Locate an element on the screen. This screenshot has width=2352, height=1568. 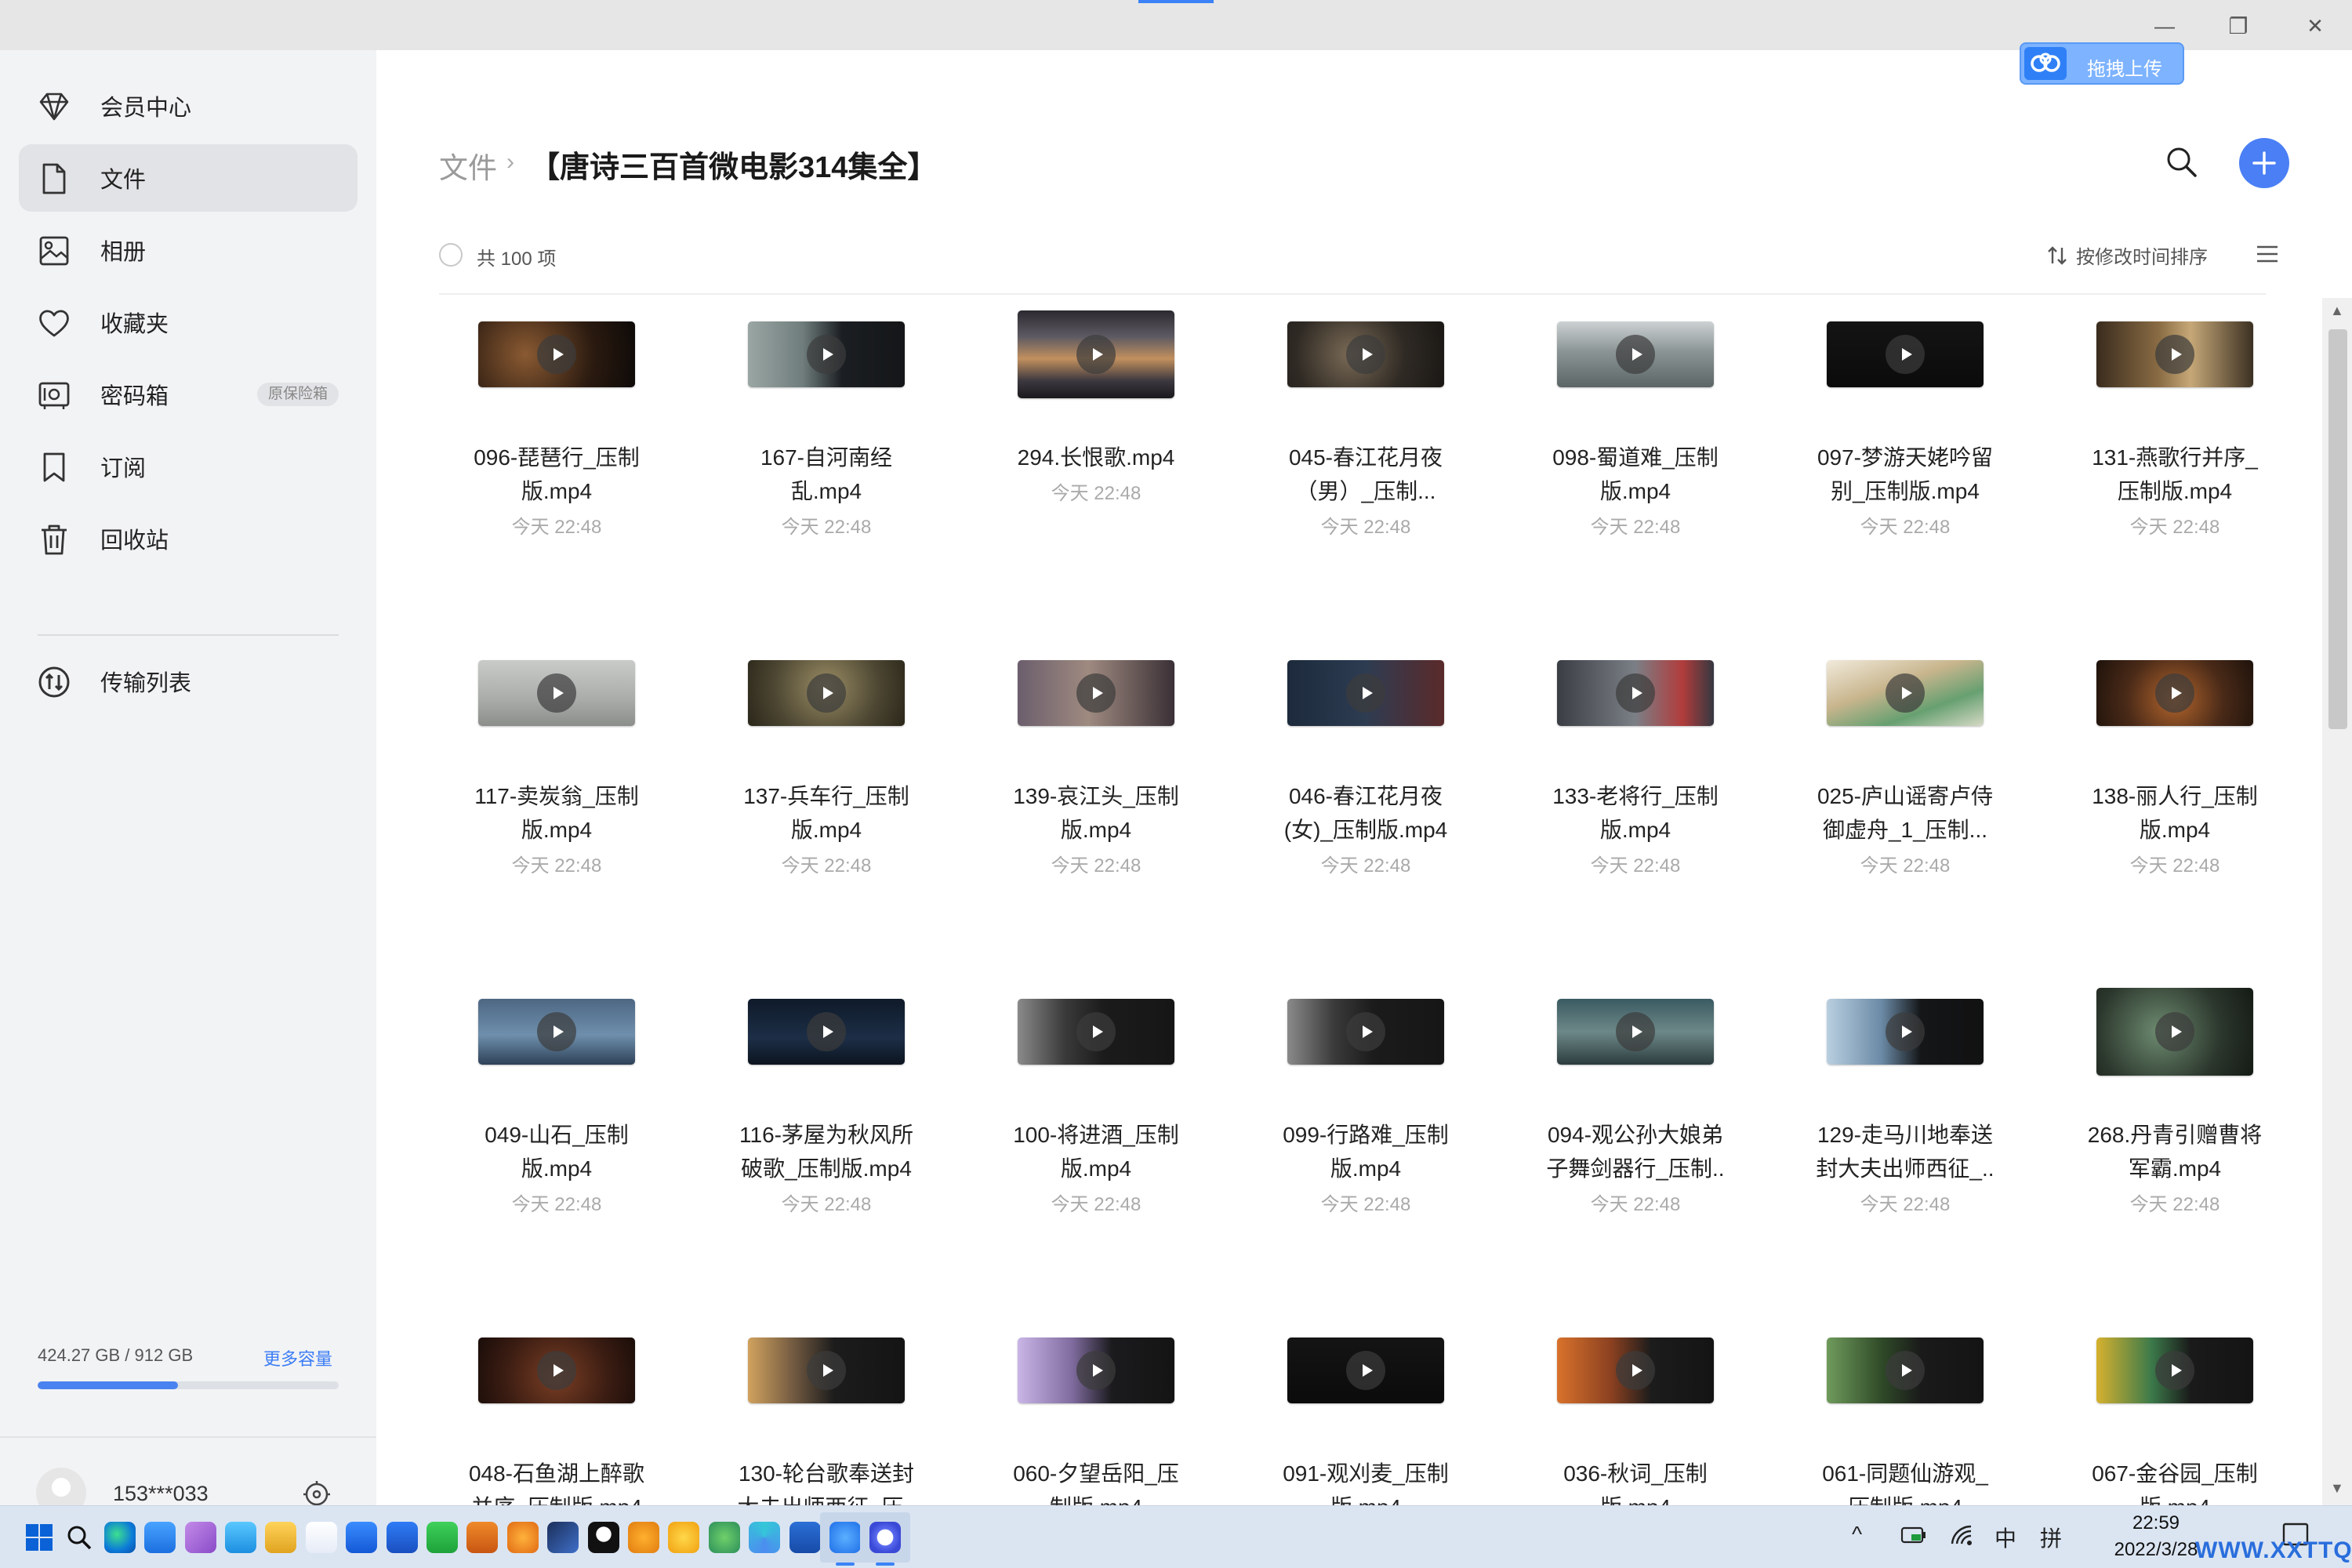
file-card: 094-观公孙大娘弟 子舞剑器行_压制.. 今天 22:48 is located at coordinates (1636, 1104).